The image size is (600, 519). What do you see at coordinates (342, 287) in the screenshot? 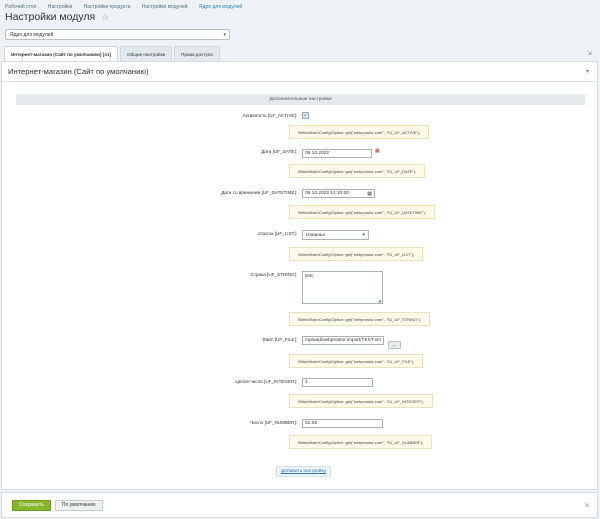
I see `string-textarea: test ◢` at bounding box center [342, 287].